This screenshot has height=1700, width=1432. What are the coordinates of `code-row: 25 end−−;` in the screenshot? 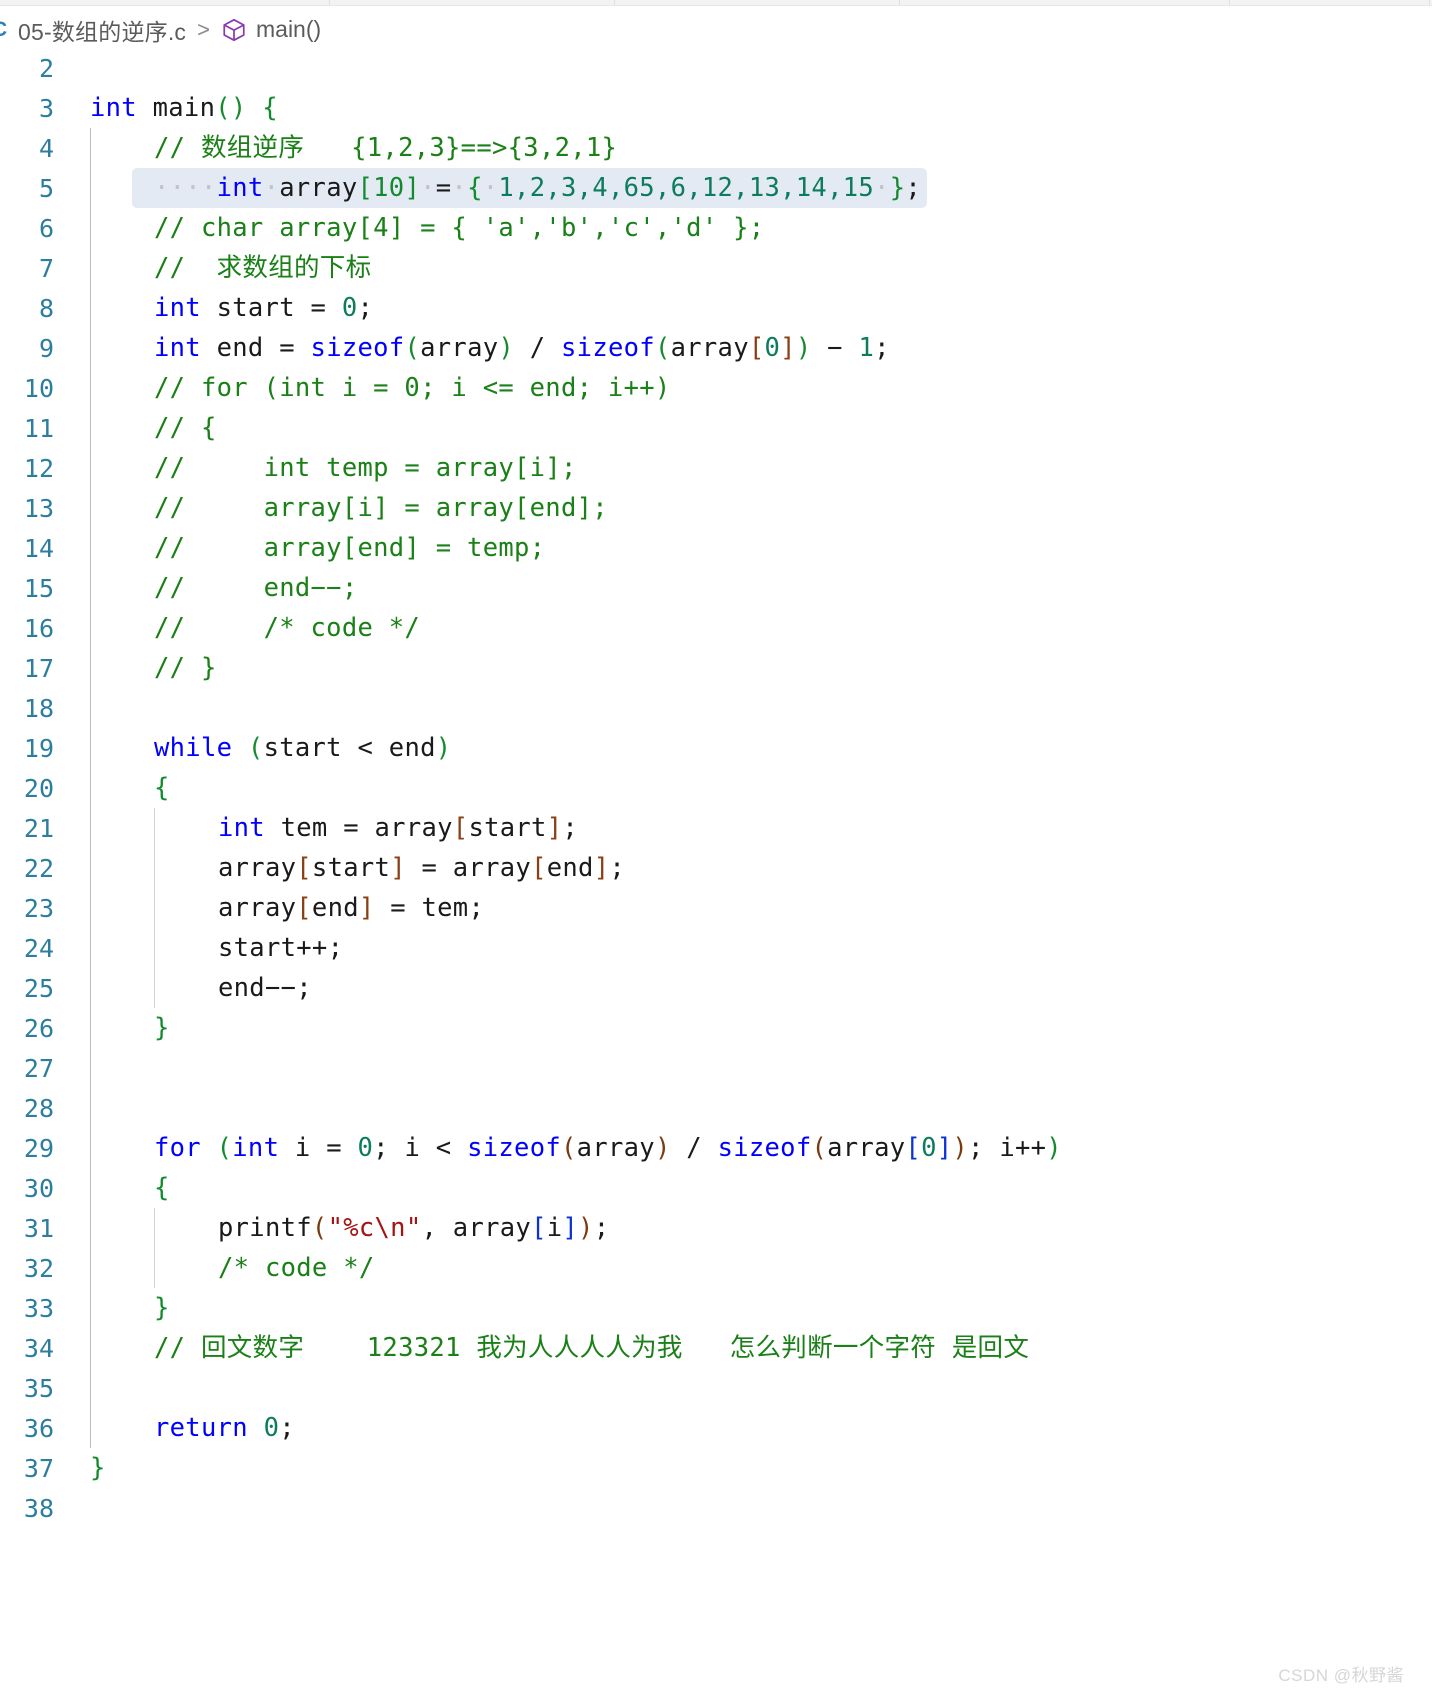 It's located at (716, 988).